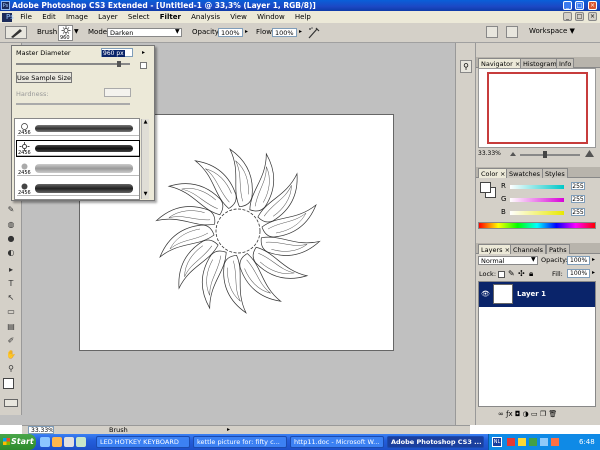  I want to click on channel-r-value: 255, so click(578, 186).